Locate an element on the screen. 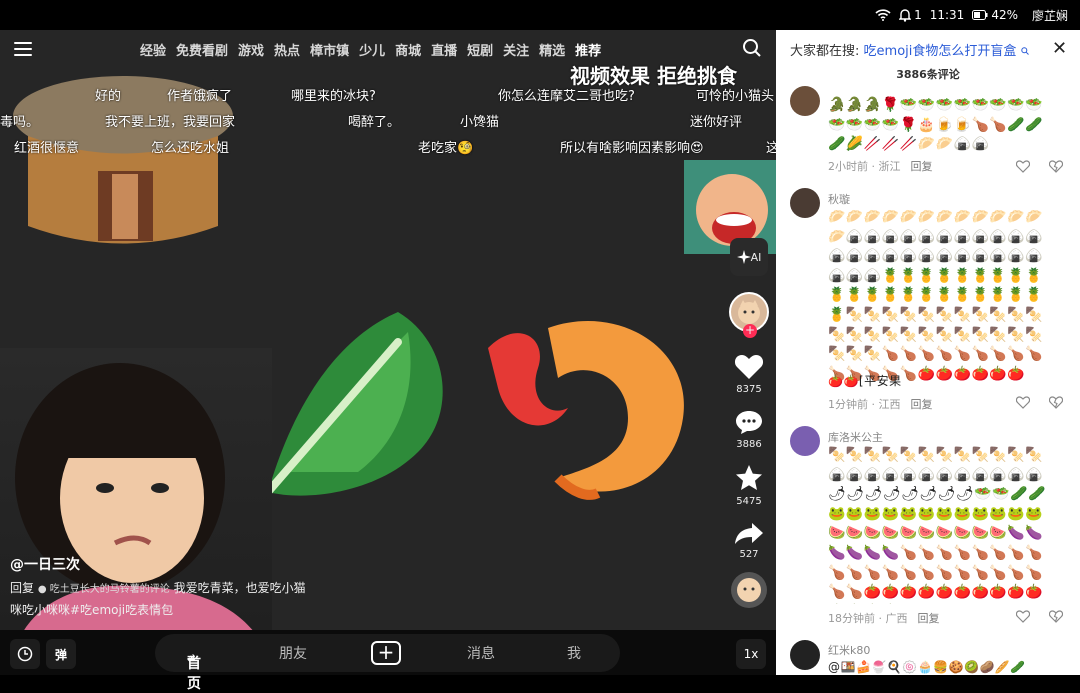  ai-label: AI is located at coordinates (756, 257).